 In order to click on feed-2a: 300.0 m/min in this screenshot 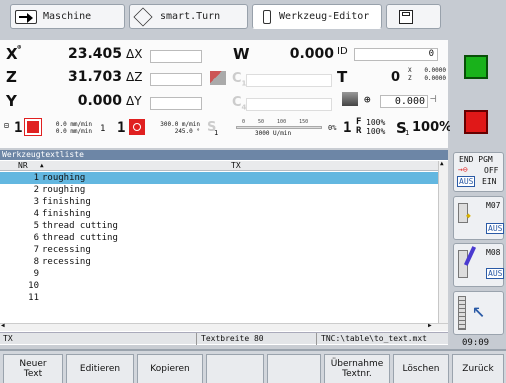, I will do `click(180, 124)`.